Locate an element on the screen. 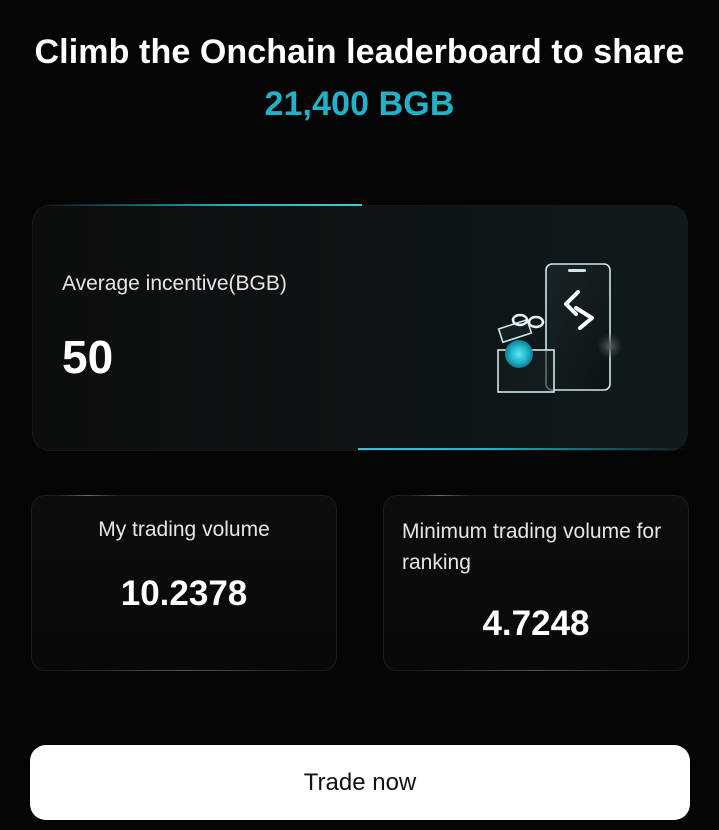 Image resolution: width=719 pixels, height=830 pixels. gift-phone-swap-icon is located at coordinates (560, 329).